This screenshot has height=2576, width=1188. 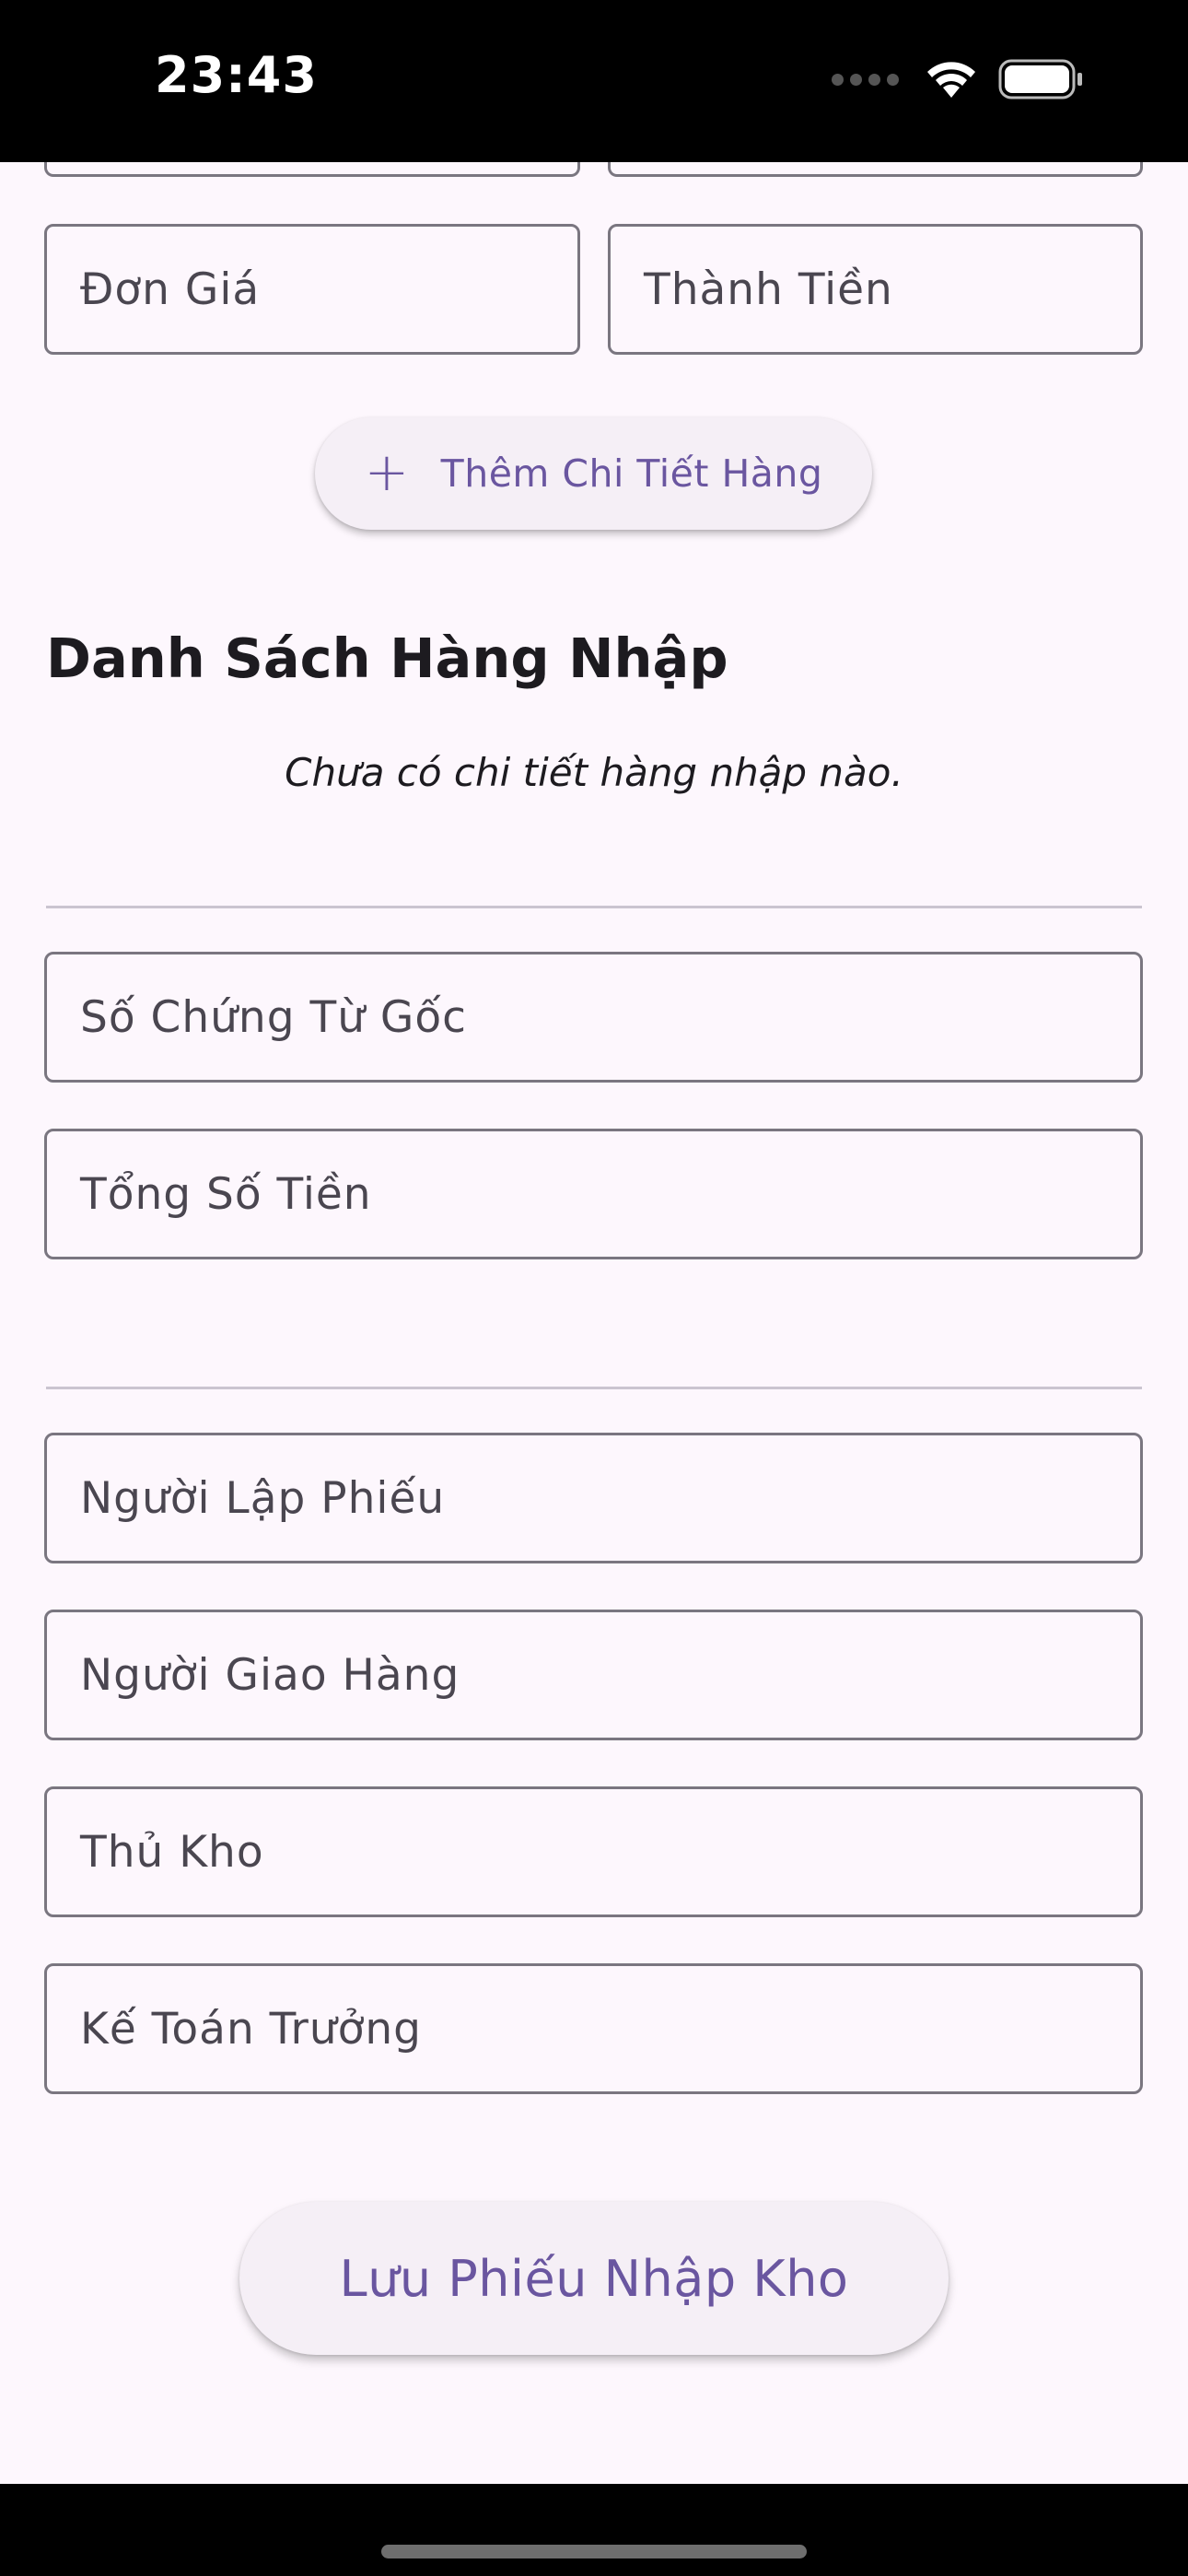 What do you see at coordinates (387, 658) in the screenshot?
I see `list-title: Danh Sách Hàng Nhập` at bounding box center [387, 658].